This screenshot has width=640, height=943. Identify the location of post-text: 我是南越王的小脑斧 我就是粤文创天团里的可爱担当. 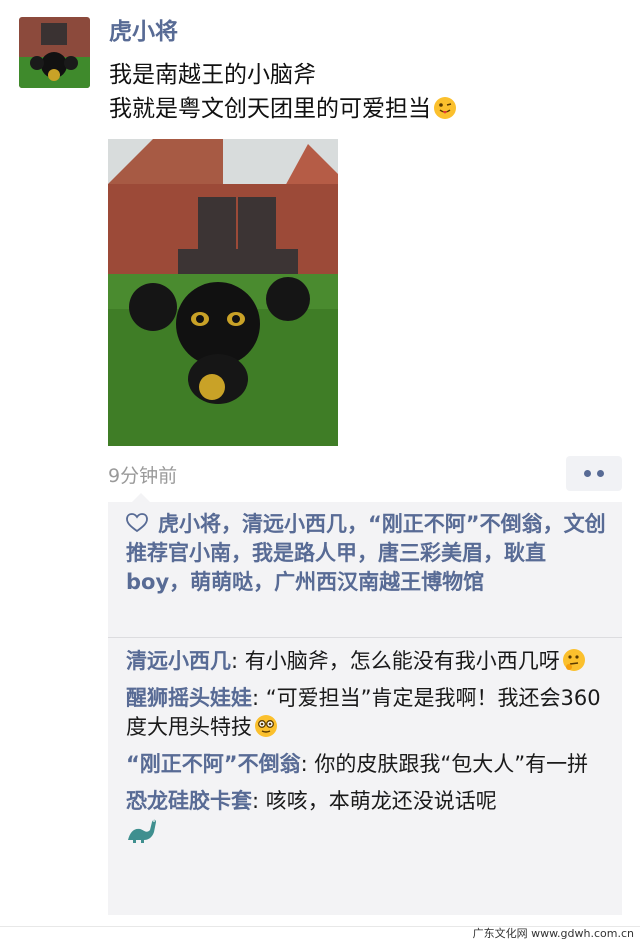
(283, 92).